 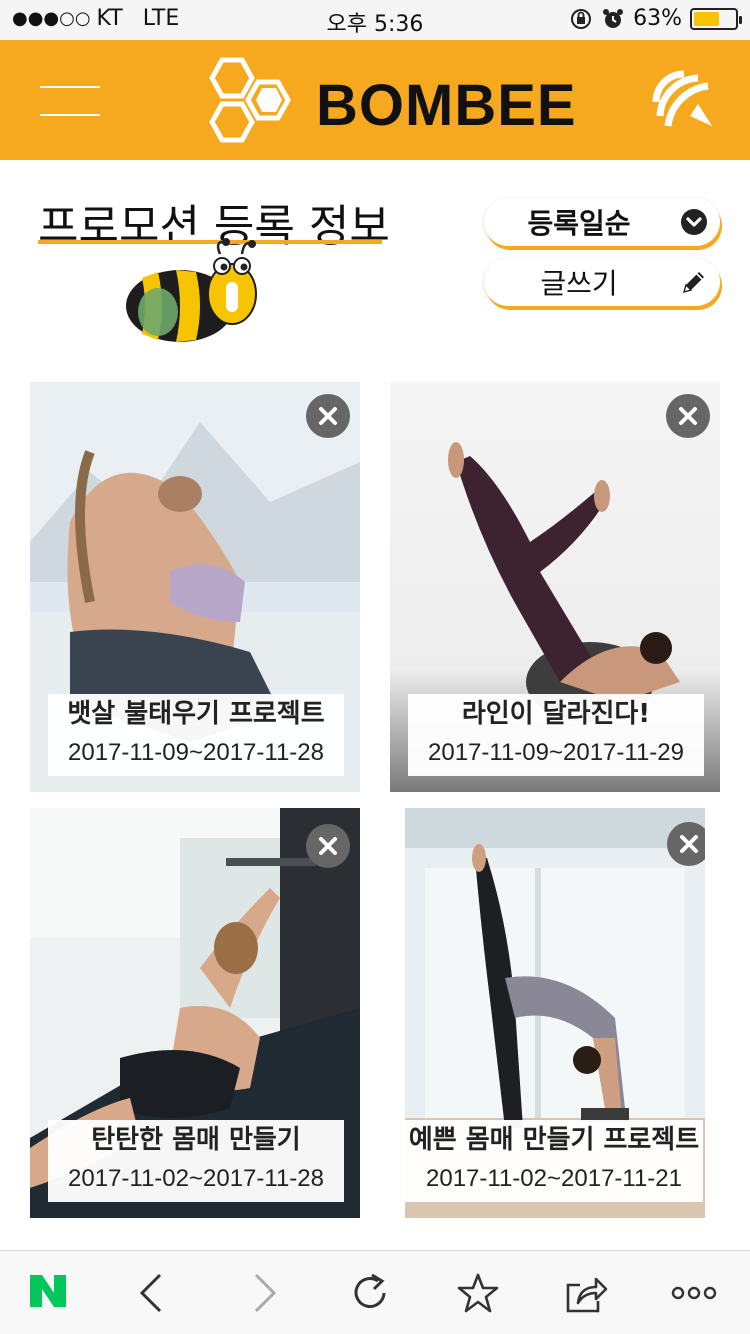 I want to click on status-right: 63%, so click(x=655, y=18).